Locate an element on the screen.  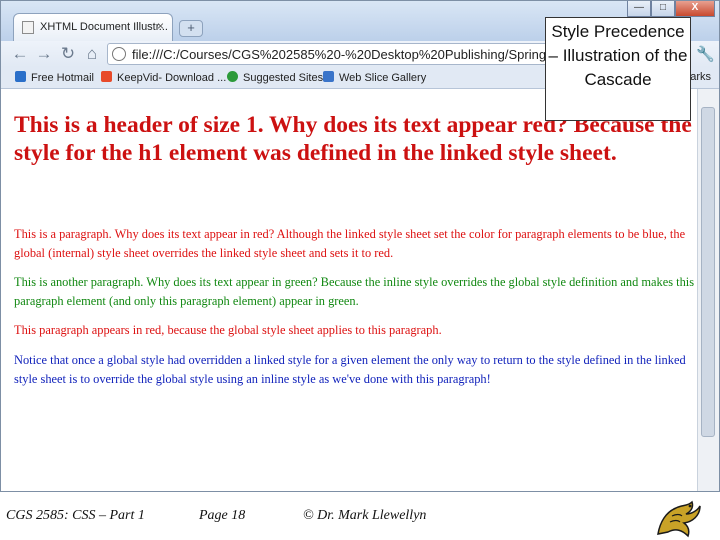
browser-tab: XHTML Document Illustr... × is located at coordinates (93, 27).